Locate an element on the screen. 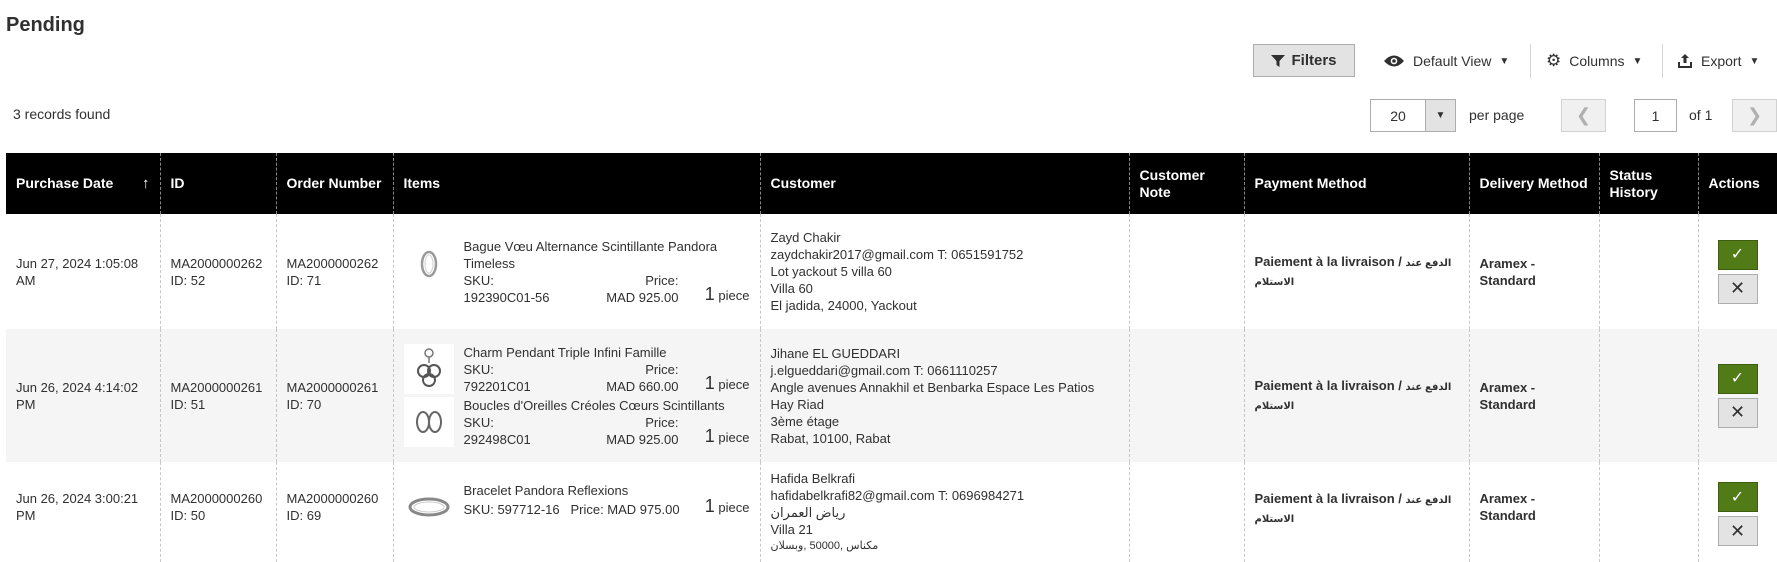  order-number-cell: MA2000000260 ID: 69 is located at coordinates (335, 512).